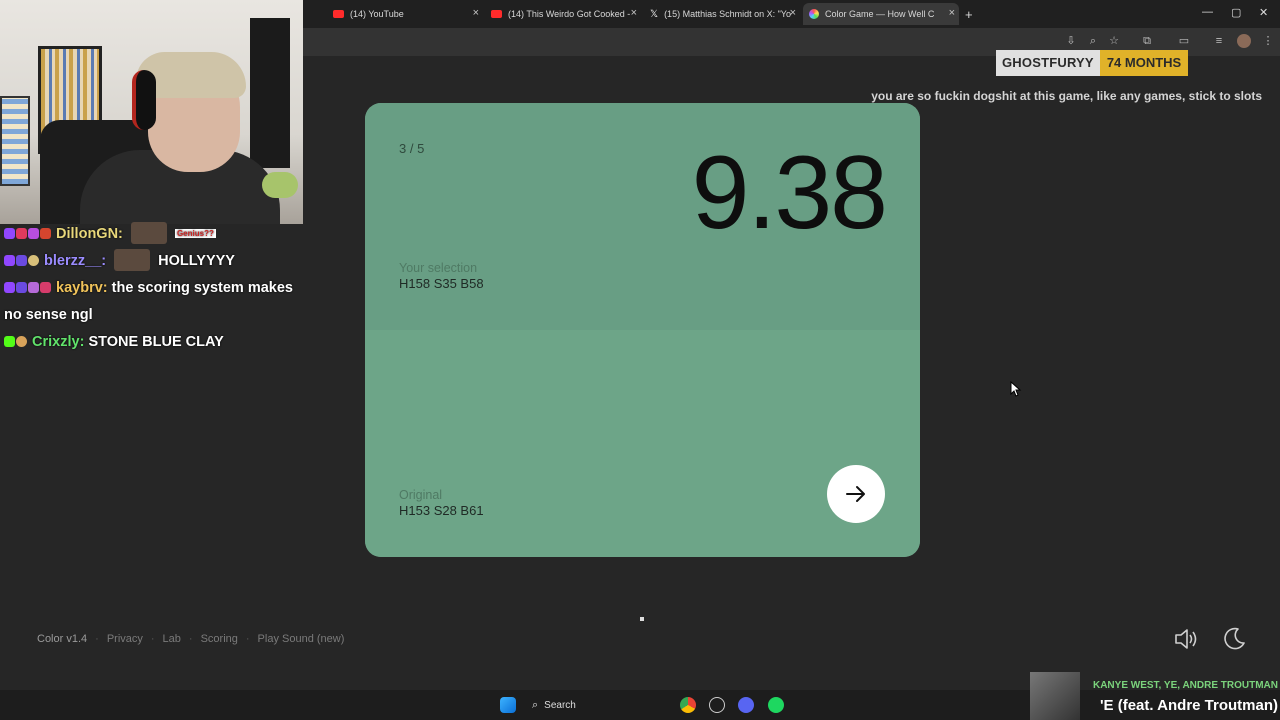  What do you see at coordinates (421, 495) in the screenshot?
I see `original-label: Original` at bounding box center [421, 495].